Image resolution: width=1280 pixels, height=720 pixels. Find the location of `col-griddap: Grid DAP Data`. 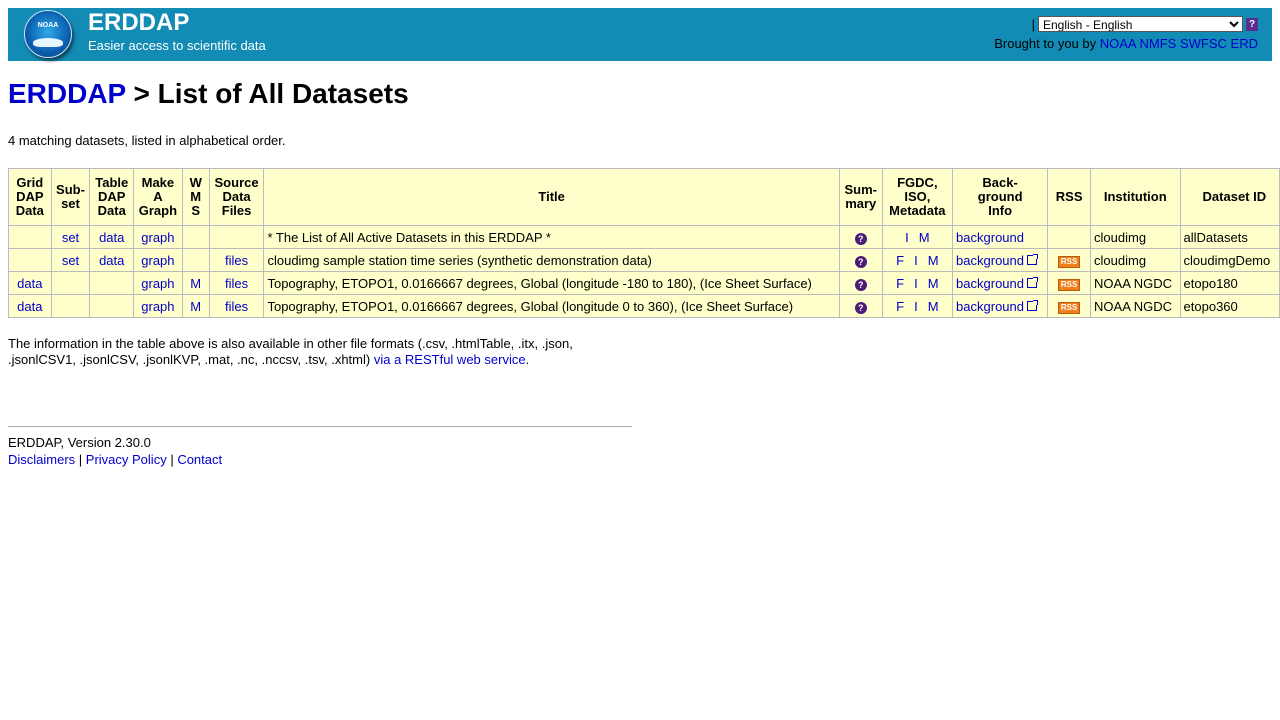

col-griddap: Grid DAP Data is located at coordinates (30, 197).